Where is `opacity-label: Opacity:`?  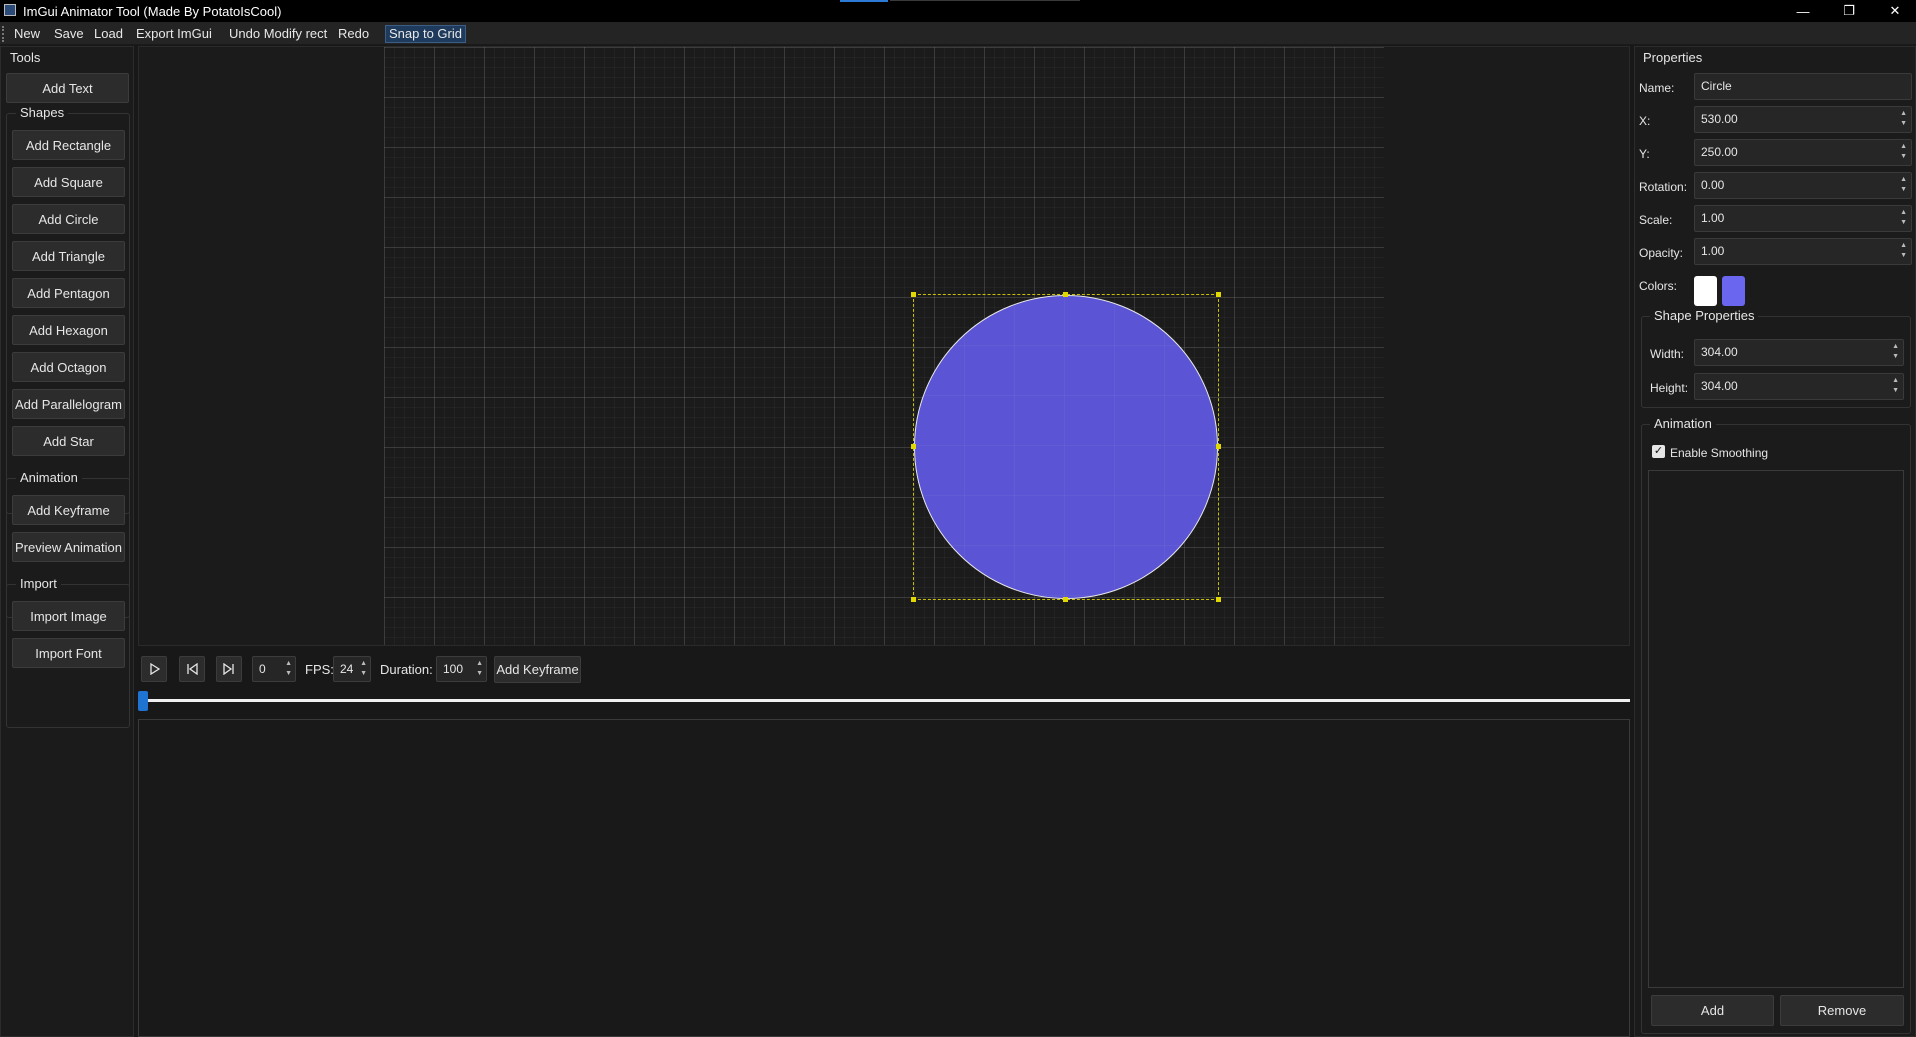
opacity-label: Opacity: is located at coordinates (1661, 253).